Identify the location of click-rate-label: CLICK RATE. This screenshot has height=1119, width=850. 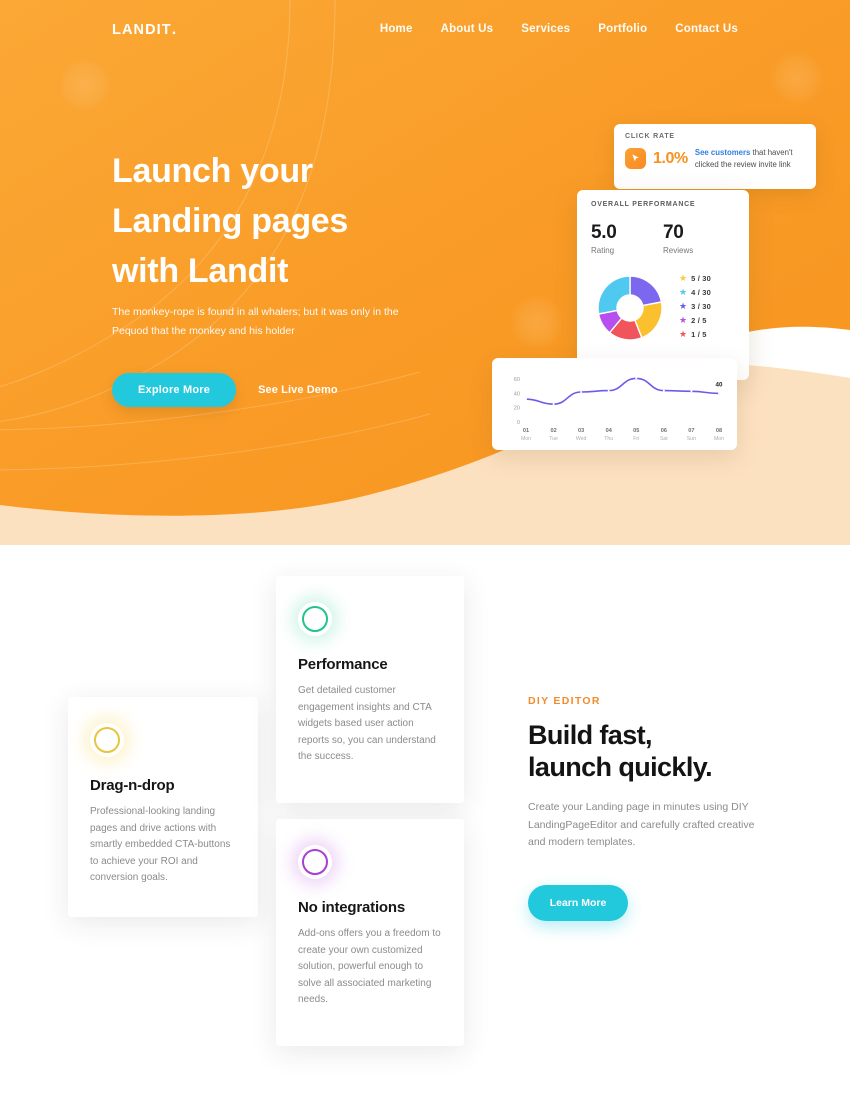
(650, 136).